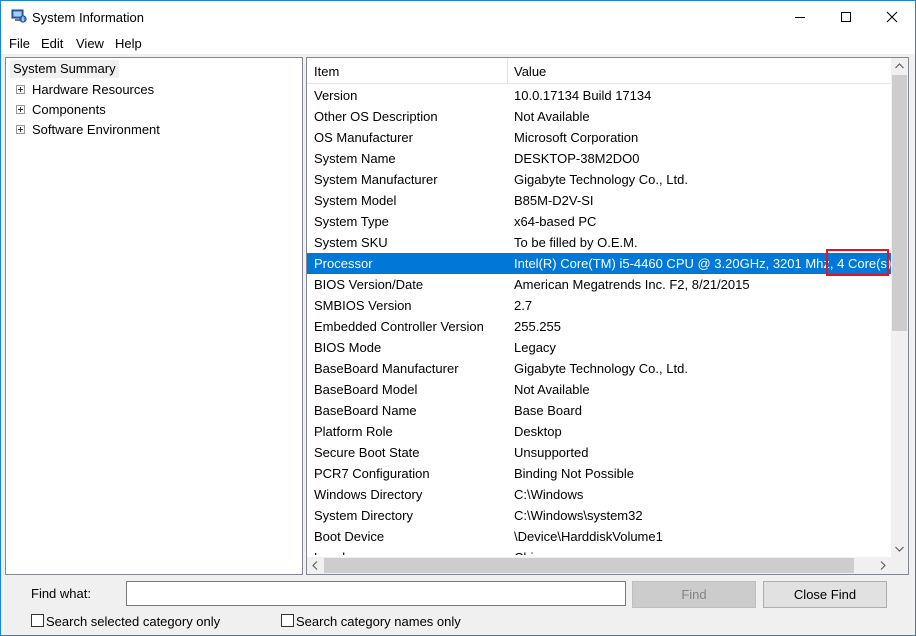 The image size is (916, 636). I want to click on table-row: System Type x64-based PC, so click(599, 221).